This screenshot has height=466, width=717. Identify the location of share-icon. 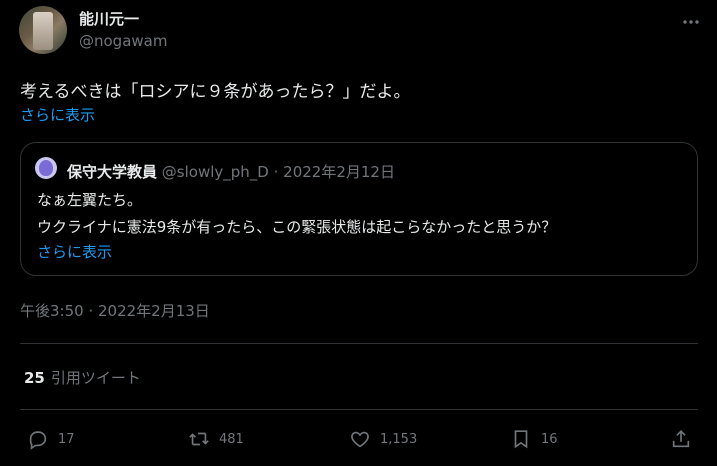
(681, 439).